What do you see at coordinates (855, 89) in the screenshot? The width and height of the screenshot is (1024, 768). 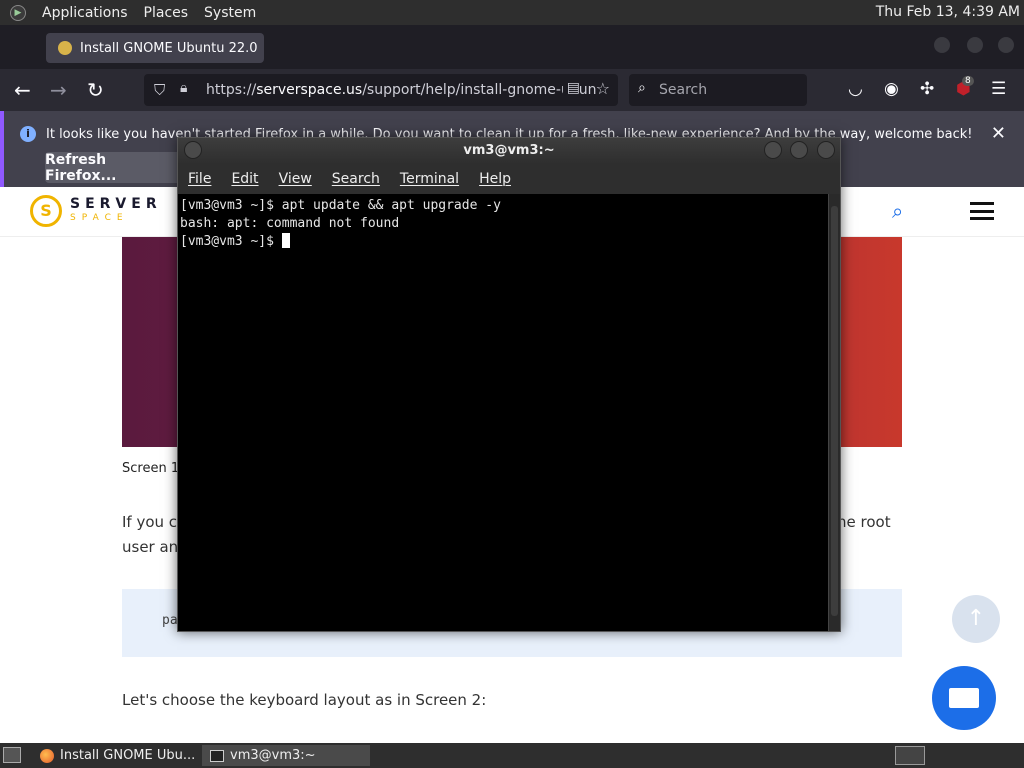 I see `pocket-icon: ◡` at bounding box center [855, 89].